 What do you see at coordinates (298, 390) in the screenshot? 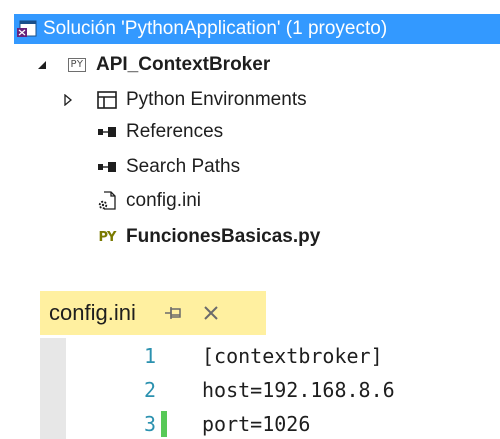
I see `code-text: host=192.168.8.6` at bounding box center [298, 390].